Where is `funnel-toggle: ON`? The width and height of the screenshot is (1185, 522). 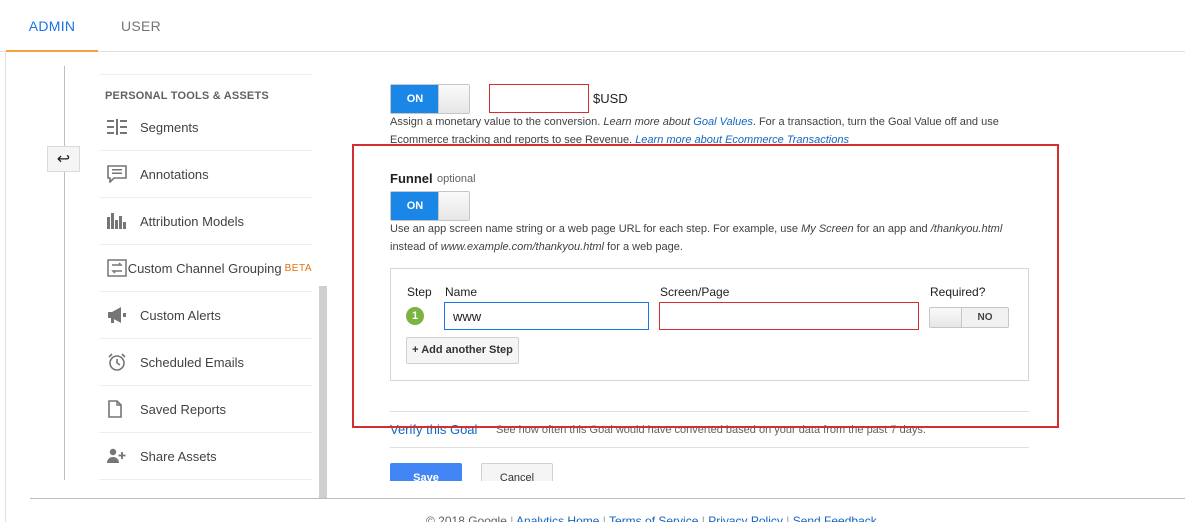
funnel-toggle: ON is located at coordinates (430, 206).